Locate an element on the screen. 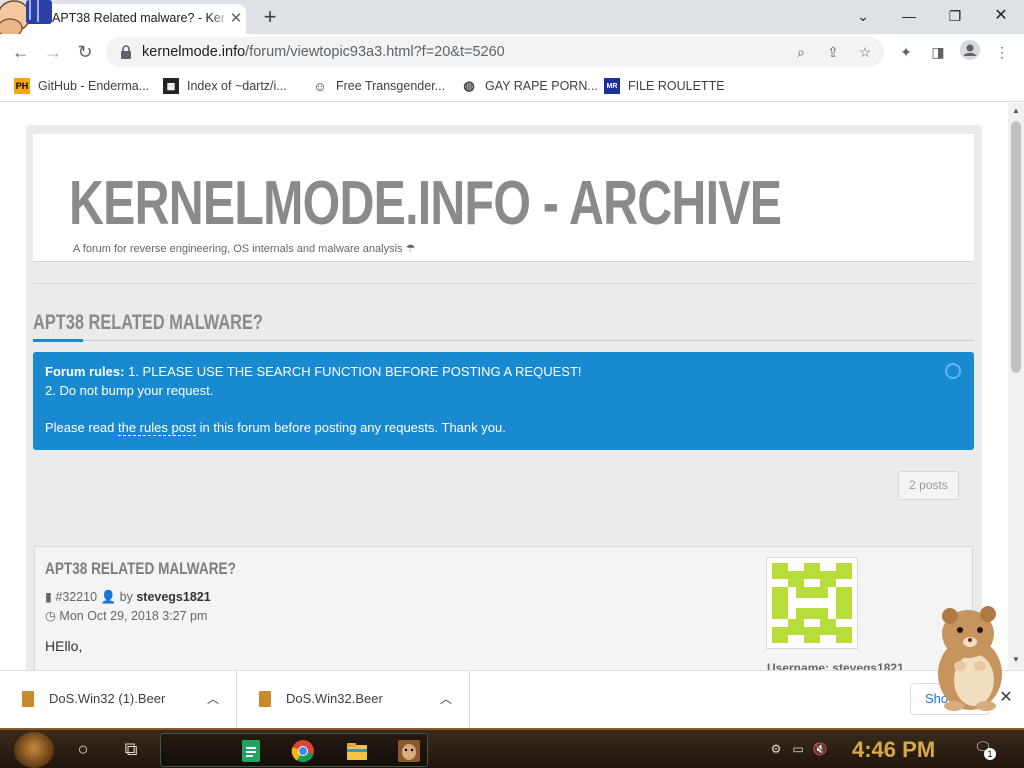 The image size is (1024, 768). identicon-avatar is located at coordinates (812, 603).